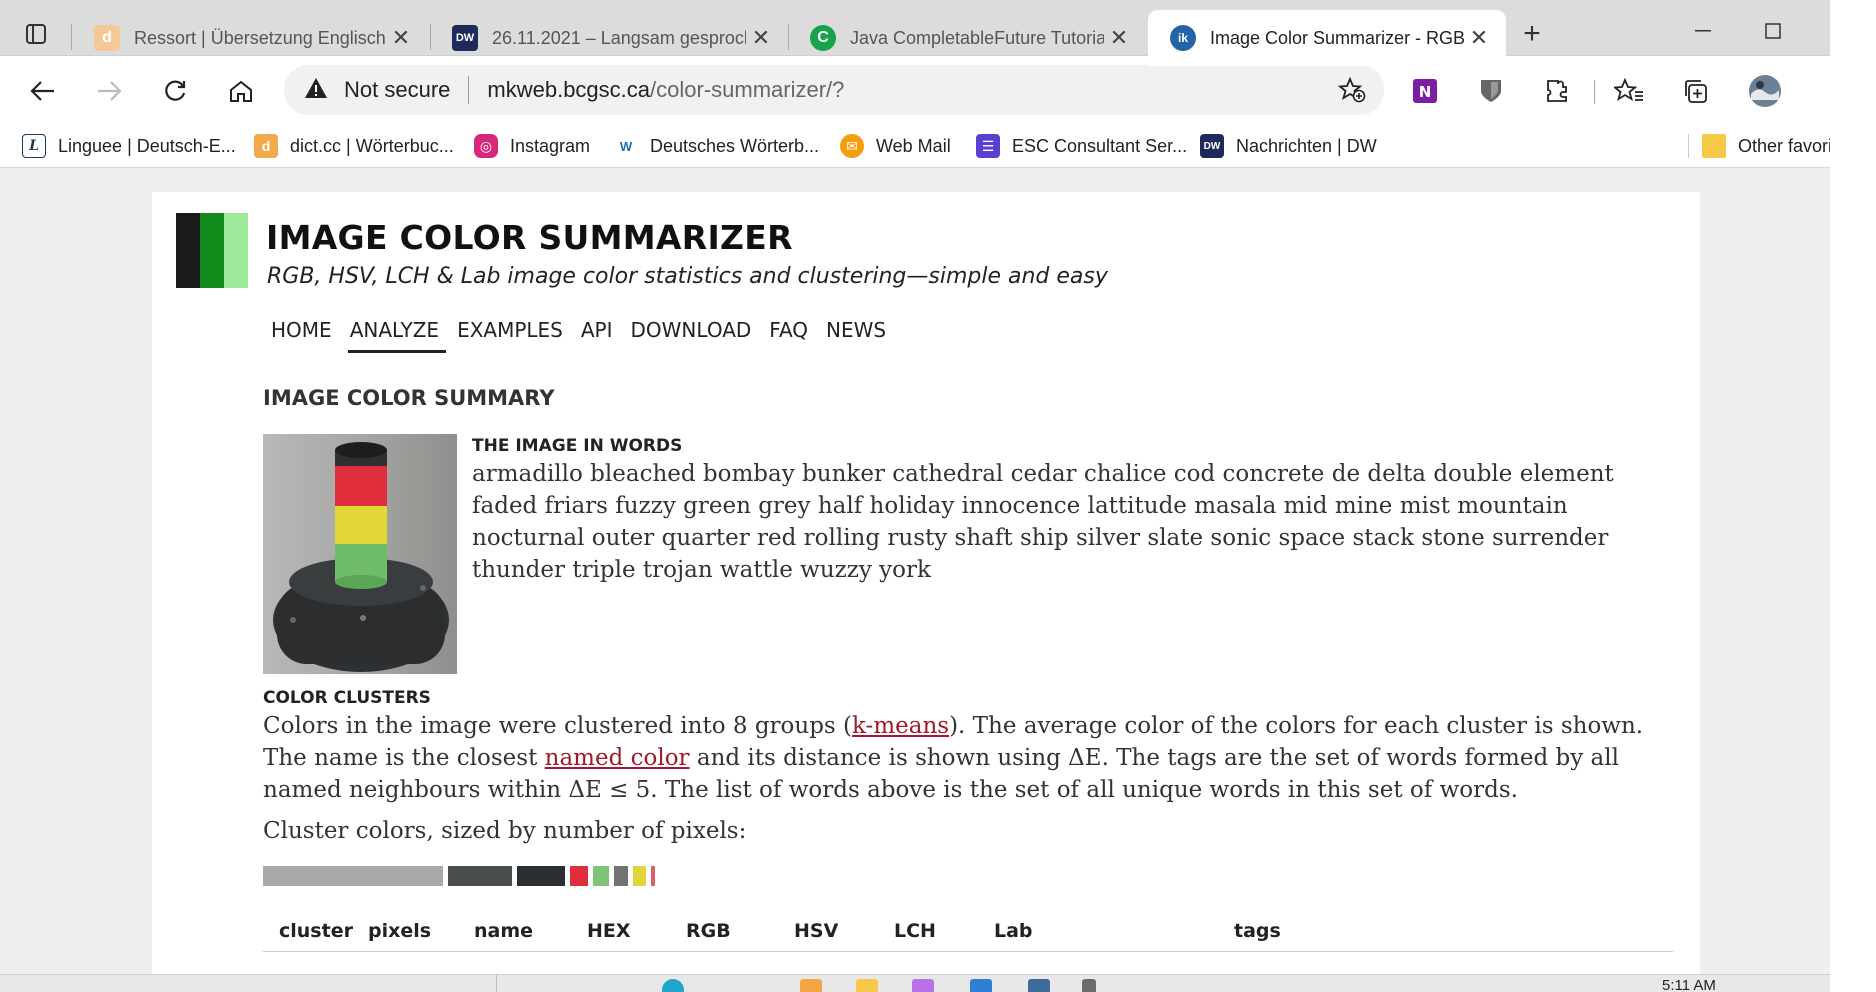  Describe the element at coordinates (316, 931) in the screenshot. I see `col-cluster: cluster` at that location.